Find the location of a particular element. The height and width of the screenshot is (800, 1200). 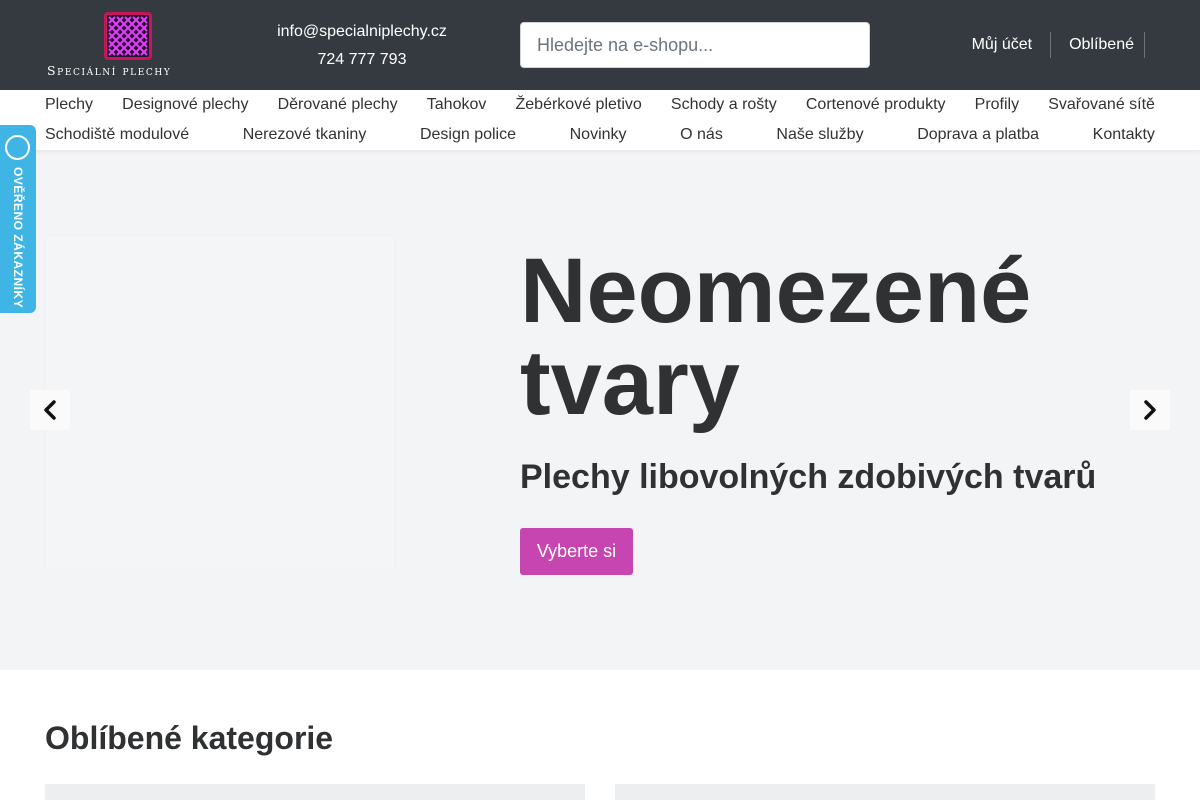

chevron-left-icon is located at coordinates (50, 410).